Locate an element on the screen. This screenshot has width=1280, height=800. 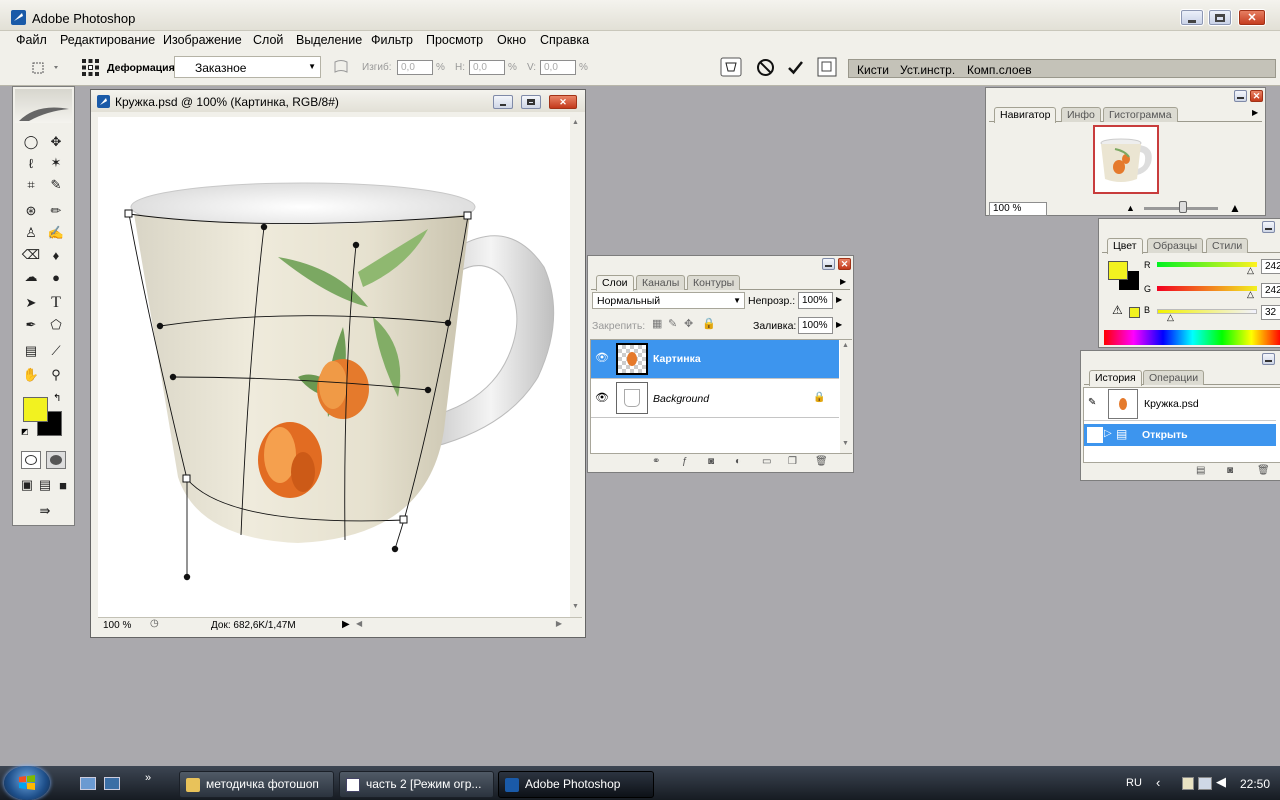
clock: 22:50 is located at coordinates (1255, 784).